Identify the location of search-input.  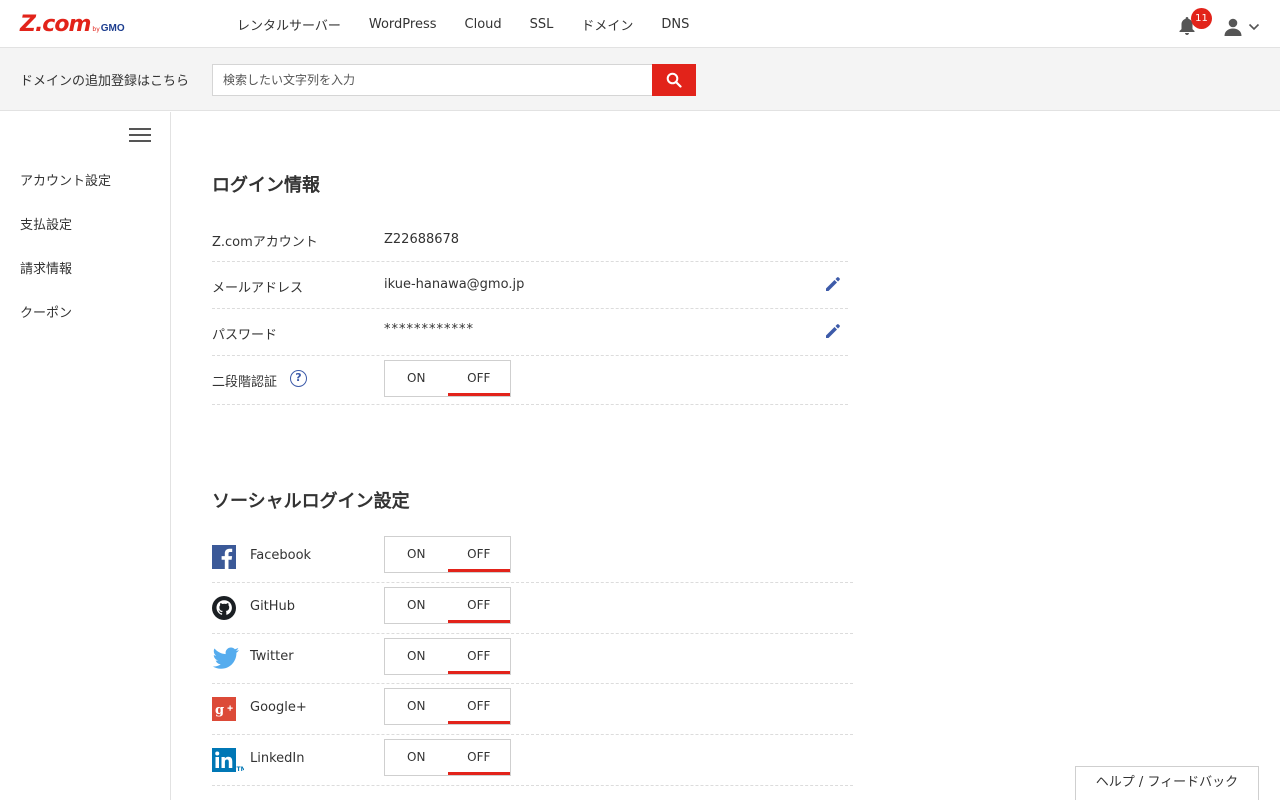
(432, 80).